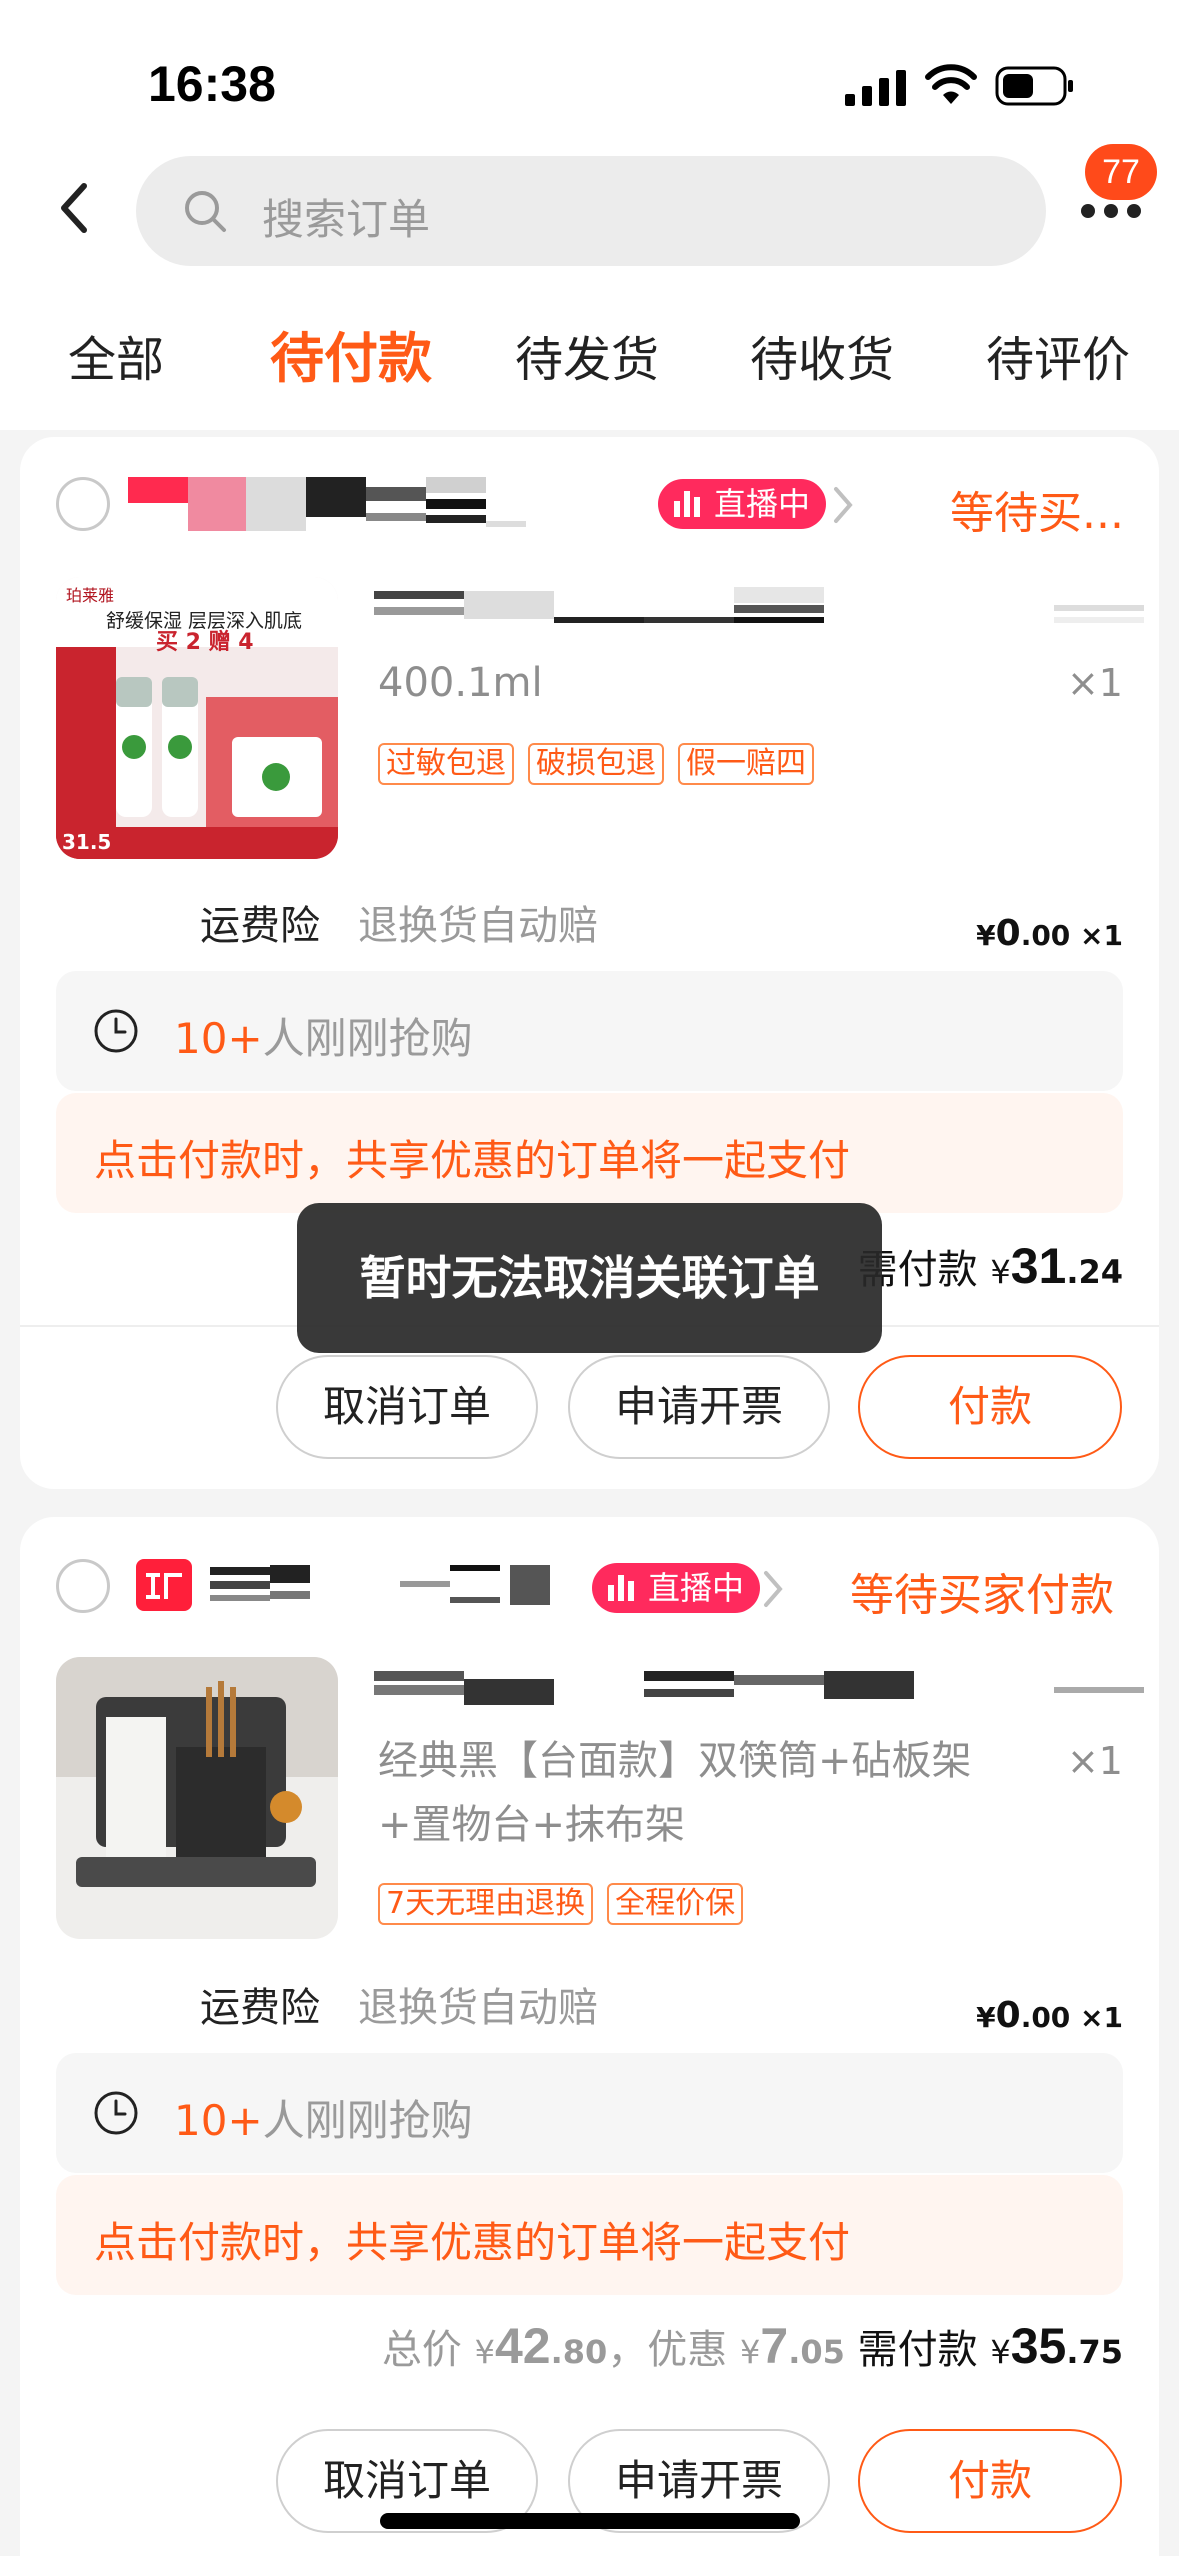 The width and height of the screenshot is (1179, 2556). I want to click on status-bar: 16:38, so click(589, 75).